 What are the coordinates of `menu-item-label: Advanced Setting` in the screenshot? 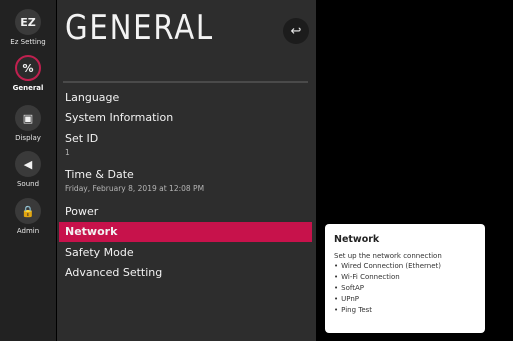 It's located at (114, 272).